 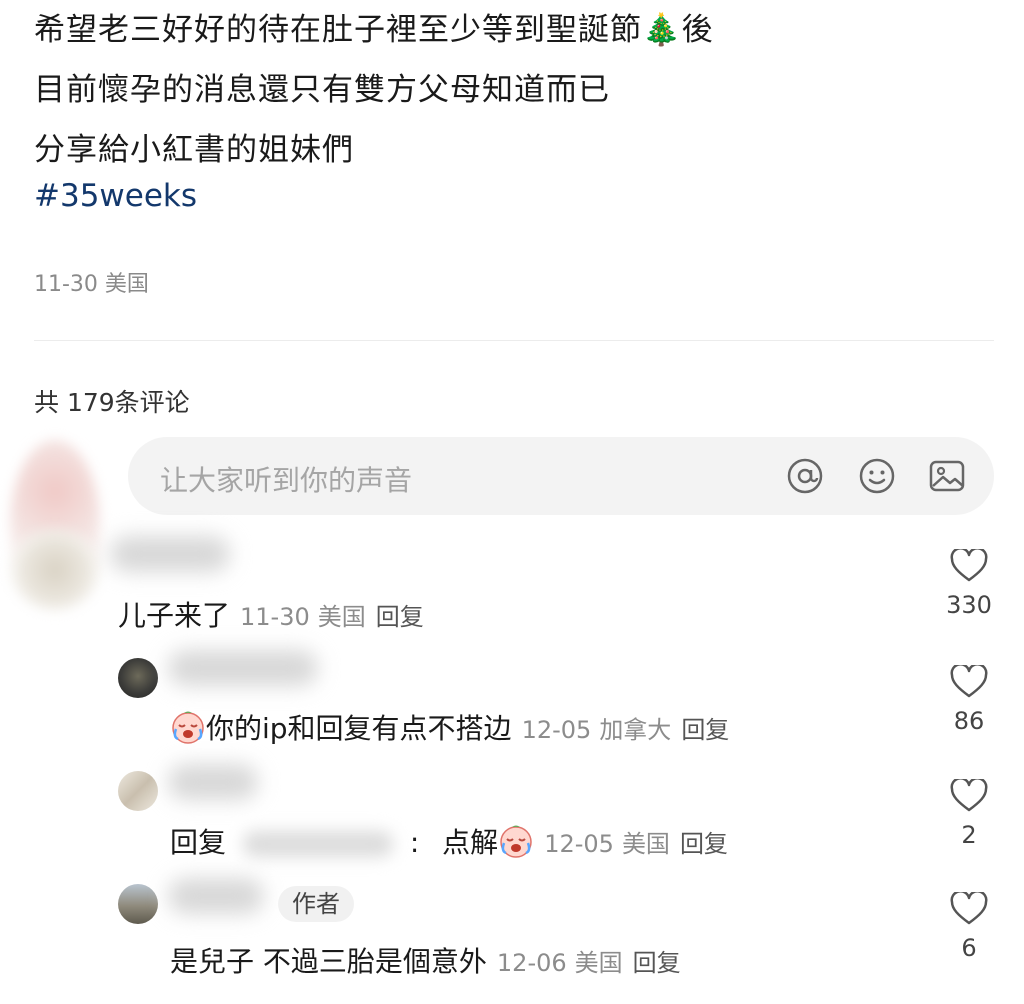 What do you see at coordinates (198, 842) in the screenshot?
I see `reply-prefix: 回复` at bounding box center [198, 842].